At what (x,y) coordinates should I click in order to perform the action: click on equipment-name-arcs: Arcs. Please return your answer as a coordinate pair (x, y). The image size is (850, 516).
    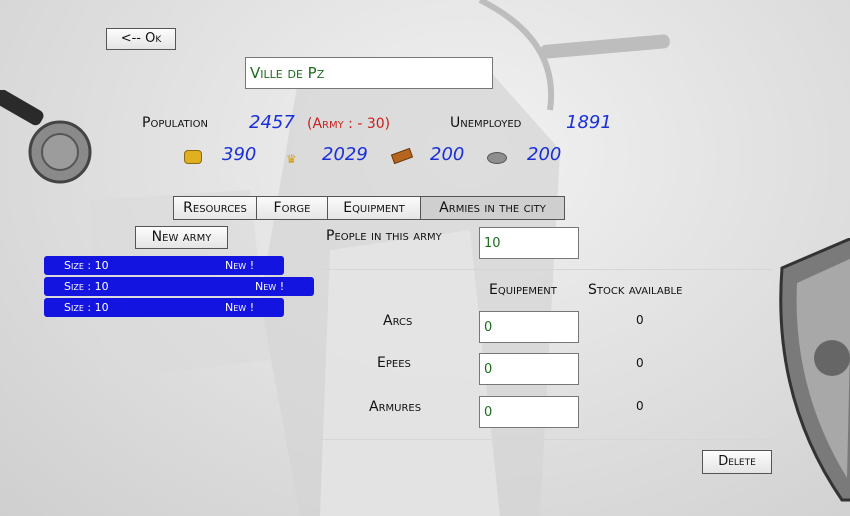
    Looking at the image, I should click on (398, 321).